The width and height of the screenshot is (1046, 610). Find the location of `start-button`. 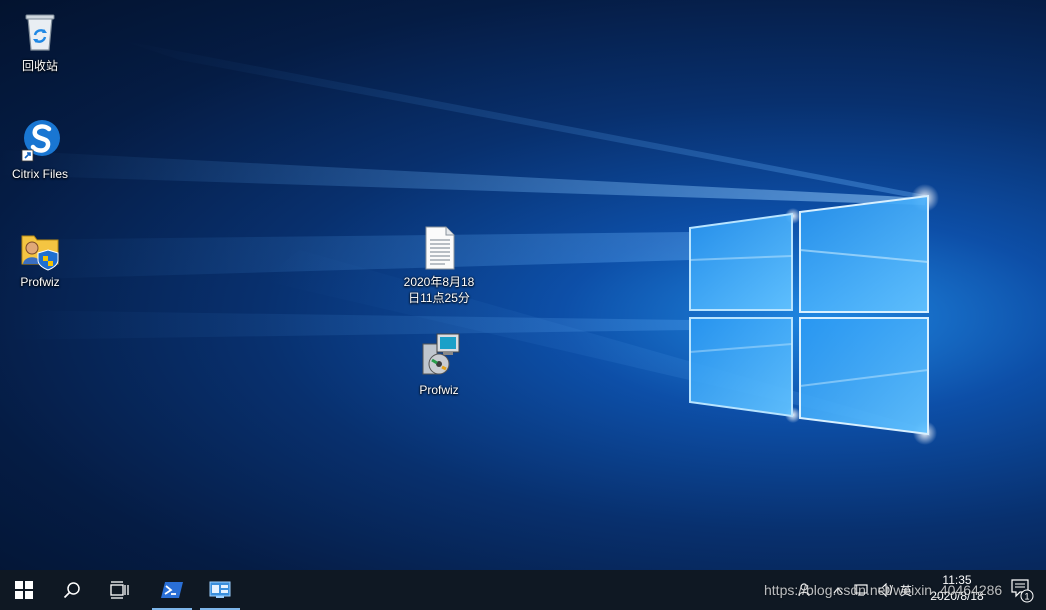

start-button is located at coordinates (24, 590).